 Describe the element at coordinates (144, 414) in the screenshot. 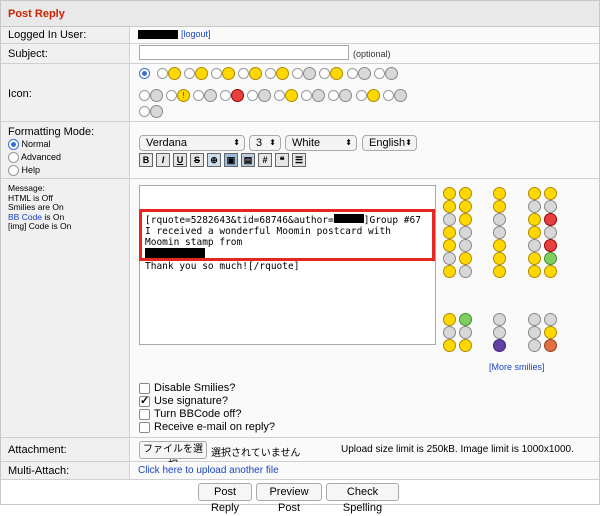

I see `turn-bbcode-off-checkbox` at that location.